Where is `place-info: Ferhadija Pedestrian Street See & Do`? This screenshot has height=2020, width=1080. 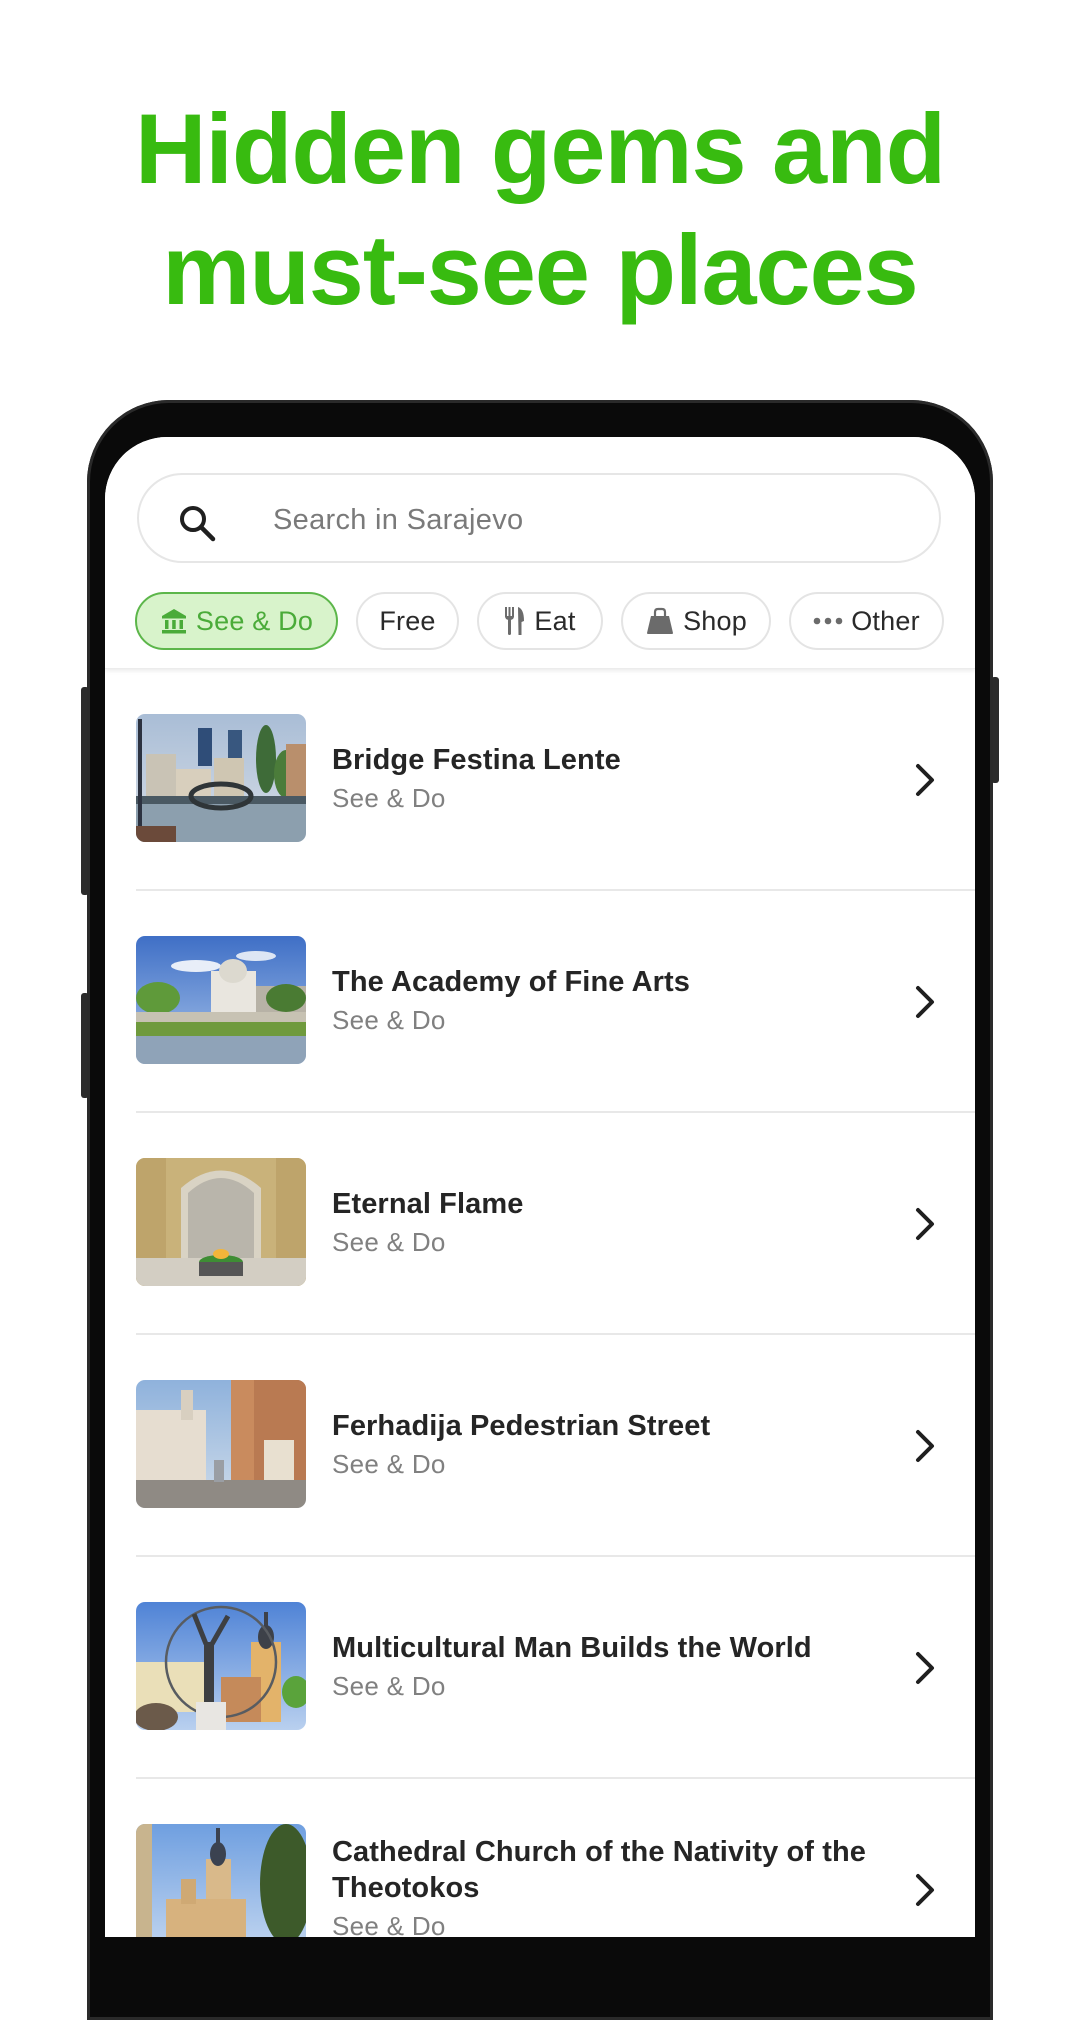
place-info: Ferhadija Pedestrian Street See & Do is located at coordinates (602, 1445).